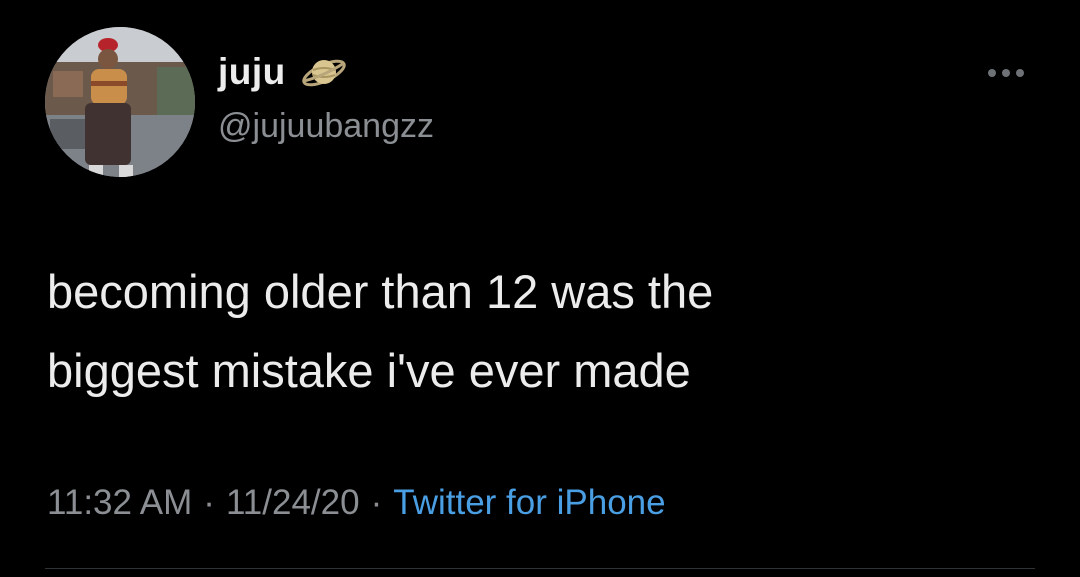 The height and width of the screenshot is (577, 1080). Describe the element at coordinates (1006, 73) in the screenshot. I see `more-options-icon` at that location.